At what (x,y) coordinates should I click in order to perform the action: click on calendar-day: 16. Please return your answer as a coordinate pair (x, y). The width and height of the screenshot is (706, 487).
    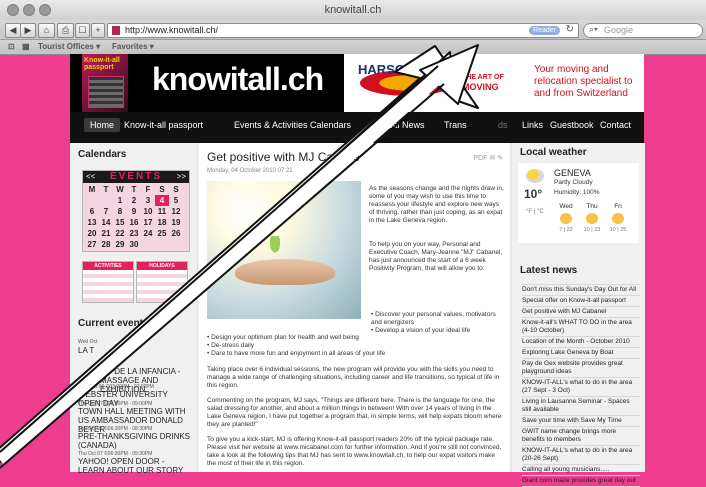
    Looking at the image, I should click on (134, 222).